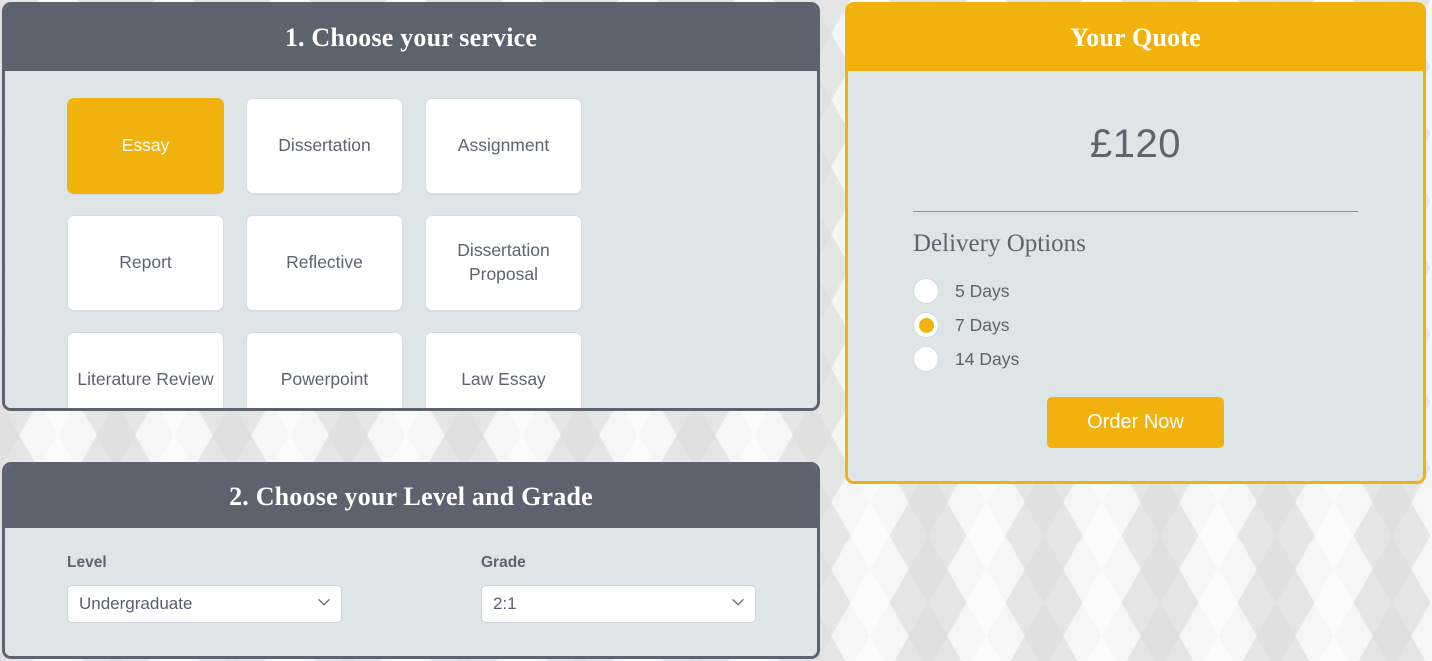 The image size is (1432, 661). I want to click on level-field: Level Undergraduate, so click(204, 605).